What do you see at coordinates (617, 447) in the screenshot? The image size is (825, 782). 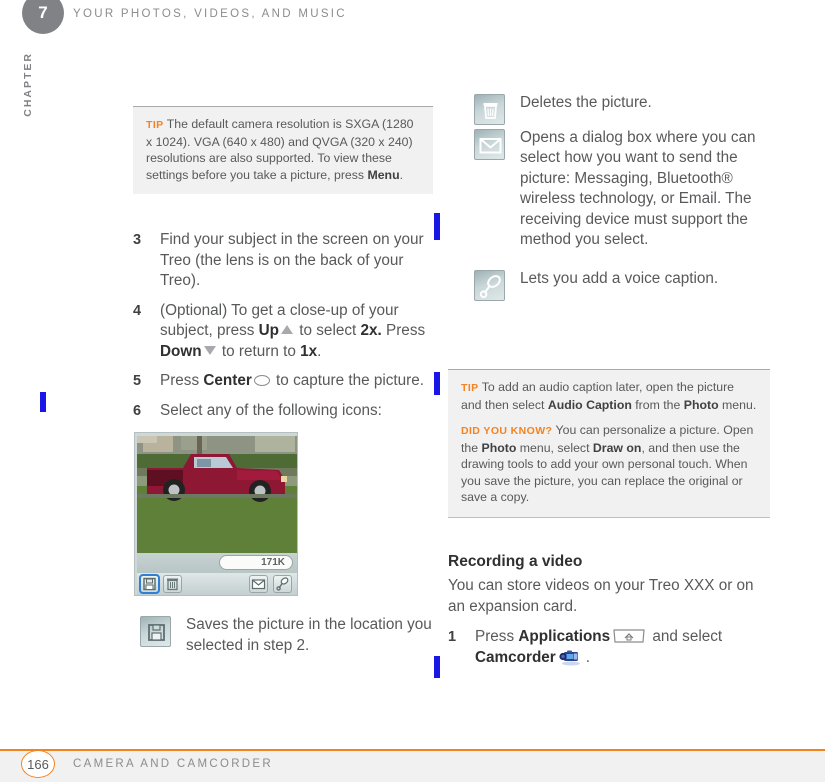 I see `menu-item-draw-on: Draw on` at bounding box center [617, 447].